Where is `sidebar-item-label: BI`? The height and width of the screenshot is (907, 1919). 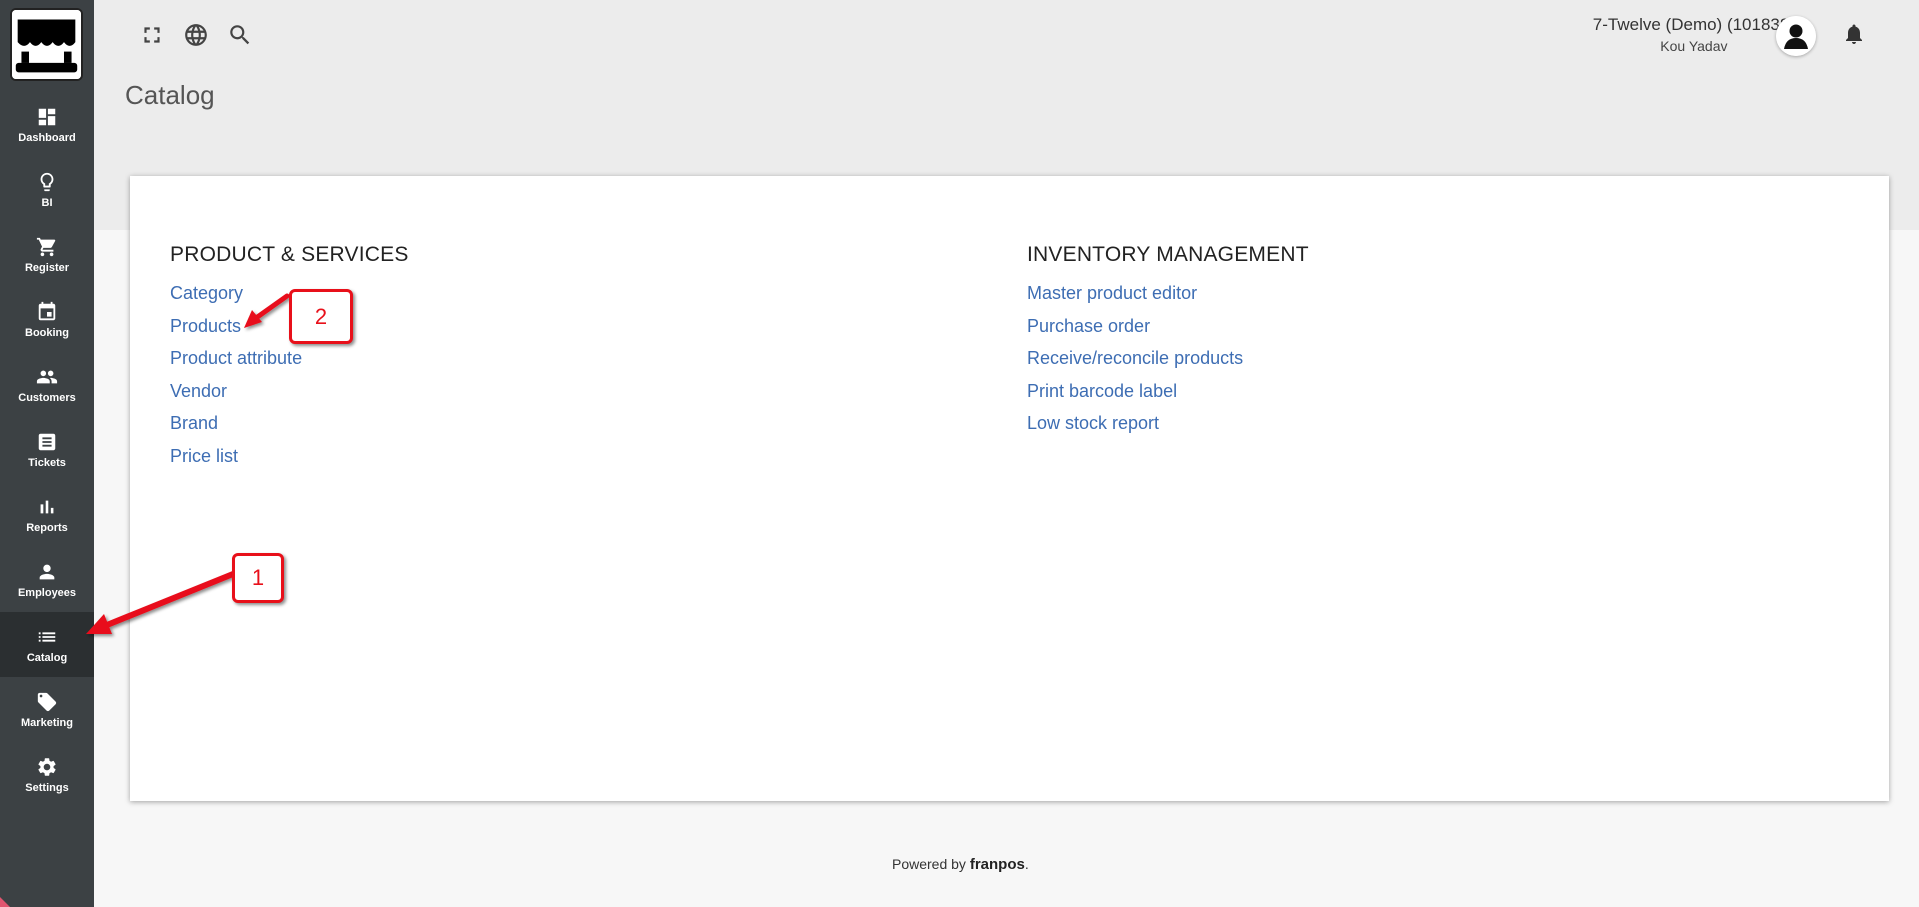
sidebar-item-label: BI is located at coordinates (47, 202).